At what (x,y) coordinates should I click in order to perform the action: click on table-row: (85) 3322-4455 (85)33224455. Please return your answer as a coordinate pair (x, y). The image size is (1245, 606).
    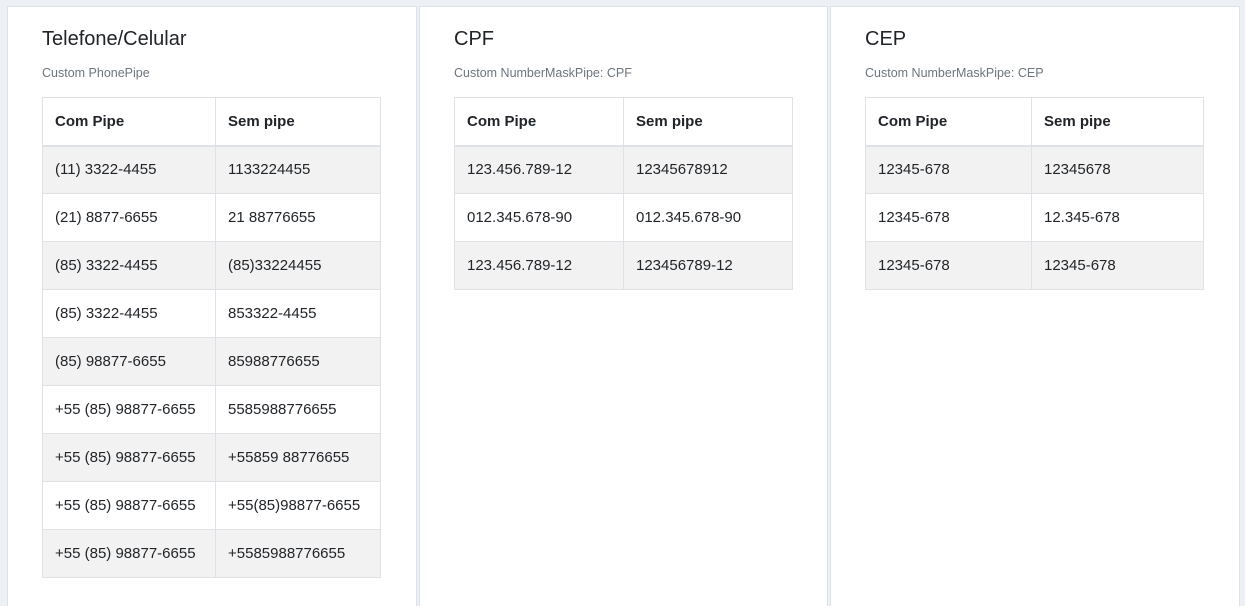
    Looking at the image, I should click on (211, 265).